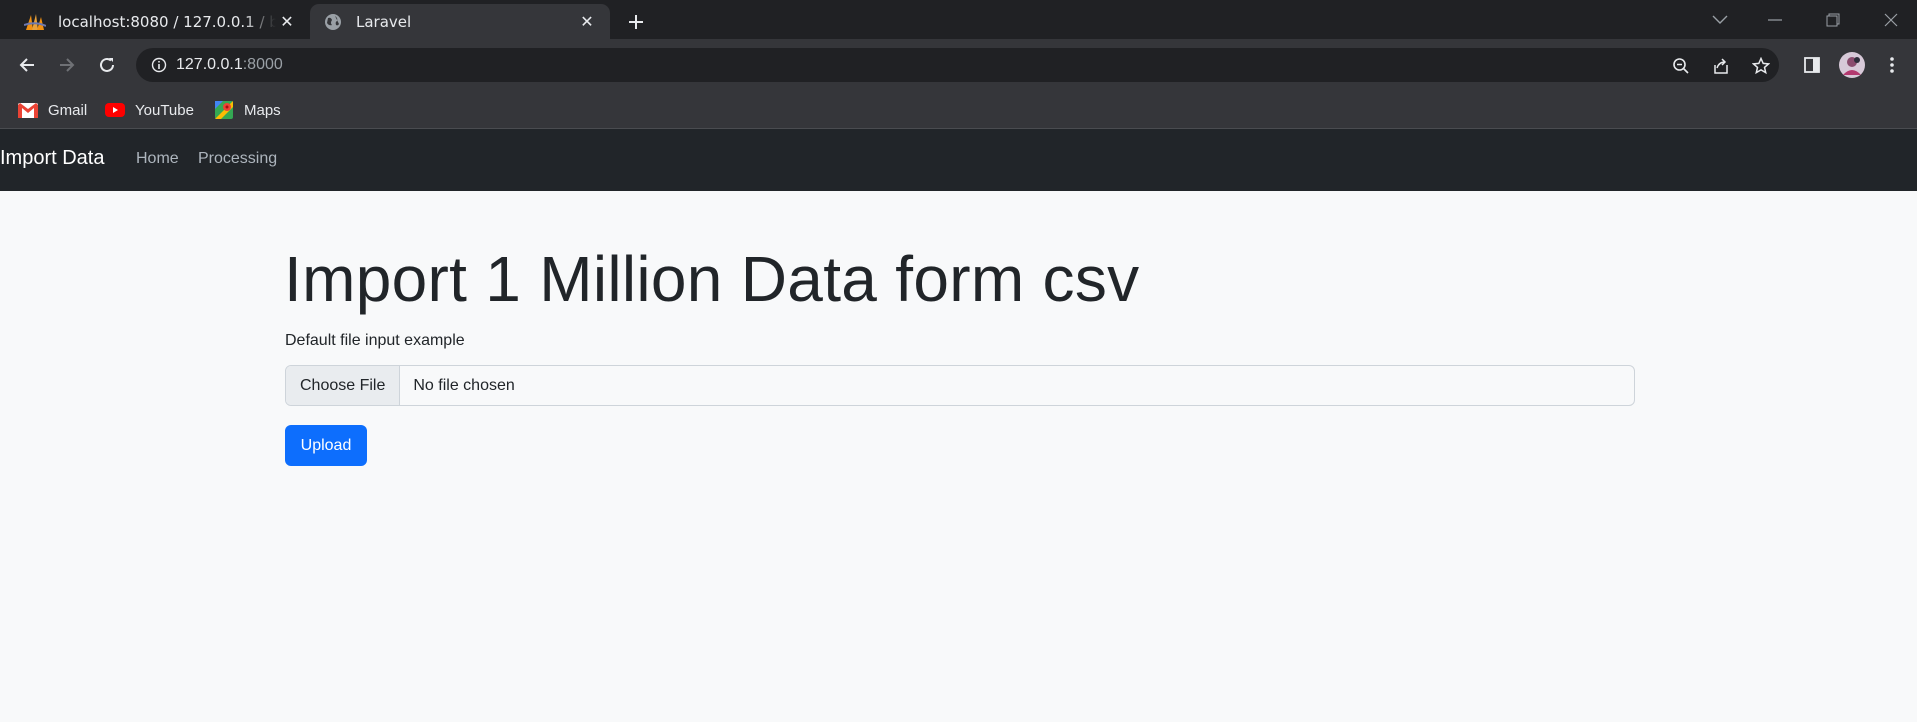 The height and width of the screenshot is (722, 1917). I want to click on menu-kebab-icon, so click(1892, 65).